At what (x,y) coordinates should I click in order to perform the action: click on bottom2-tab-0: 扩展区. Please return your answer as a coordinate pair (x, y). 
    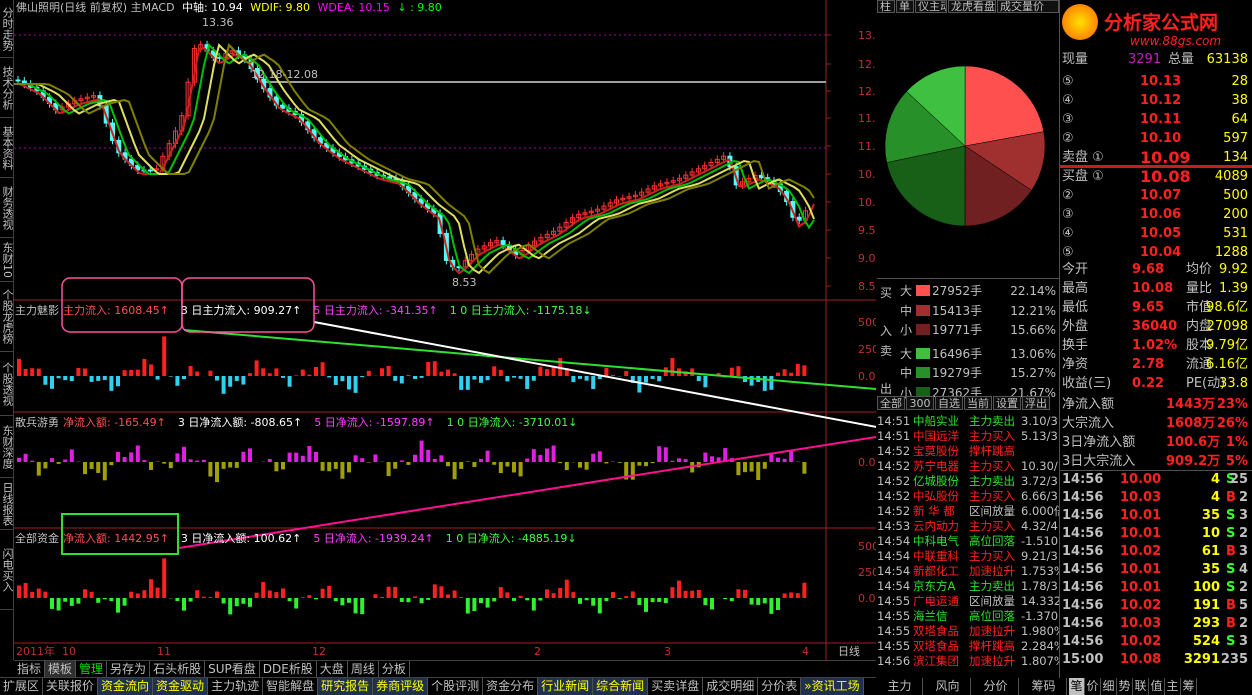
    Looking at the image, I should click on (22, 686).